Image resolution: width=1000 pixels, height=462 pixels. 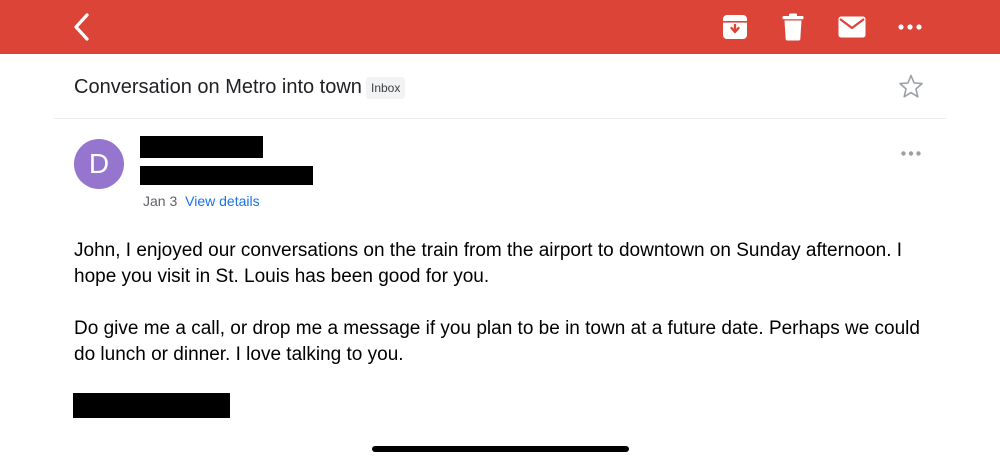 I want to click on trash-icon, so click(x=793, y=27).